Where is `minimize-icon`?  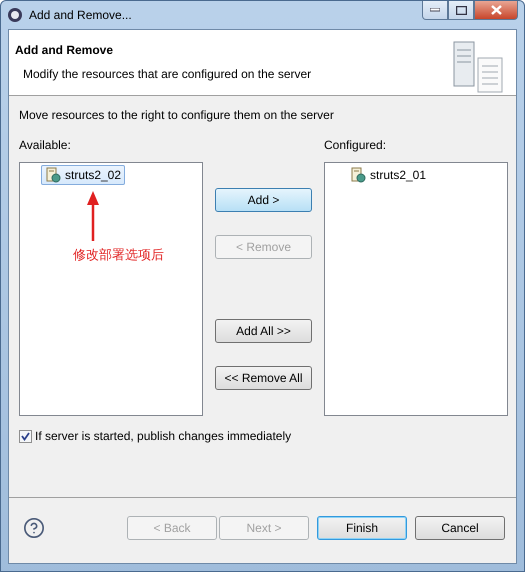 minimize-icon is located at coordinates (435, 10).